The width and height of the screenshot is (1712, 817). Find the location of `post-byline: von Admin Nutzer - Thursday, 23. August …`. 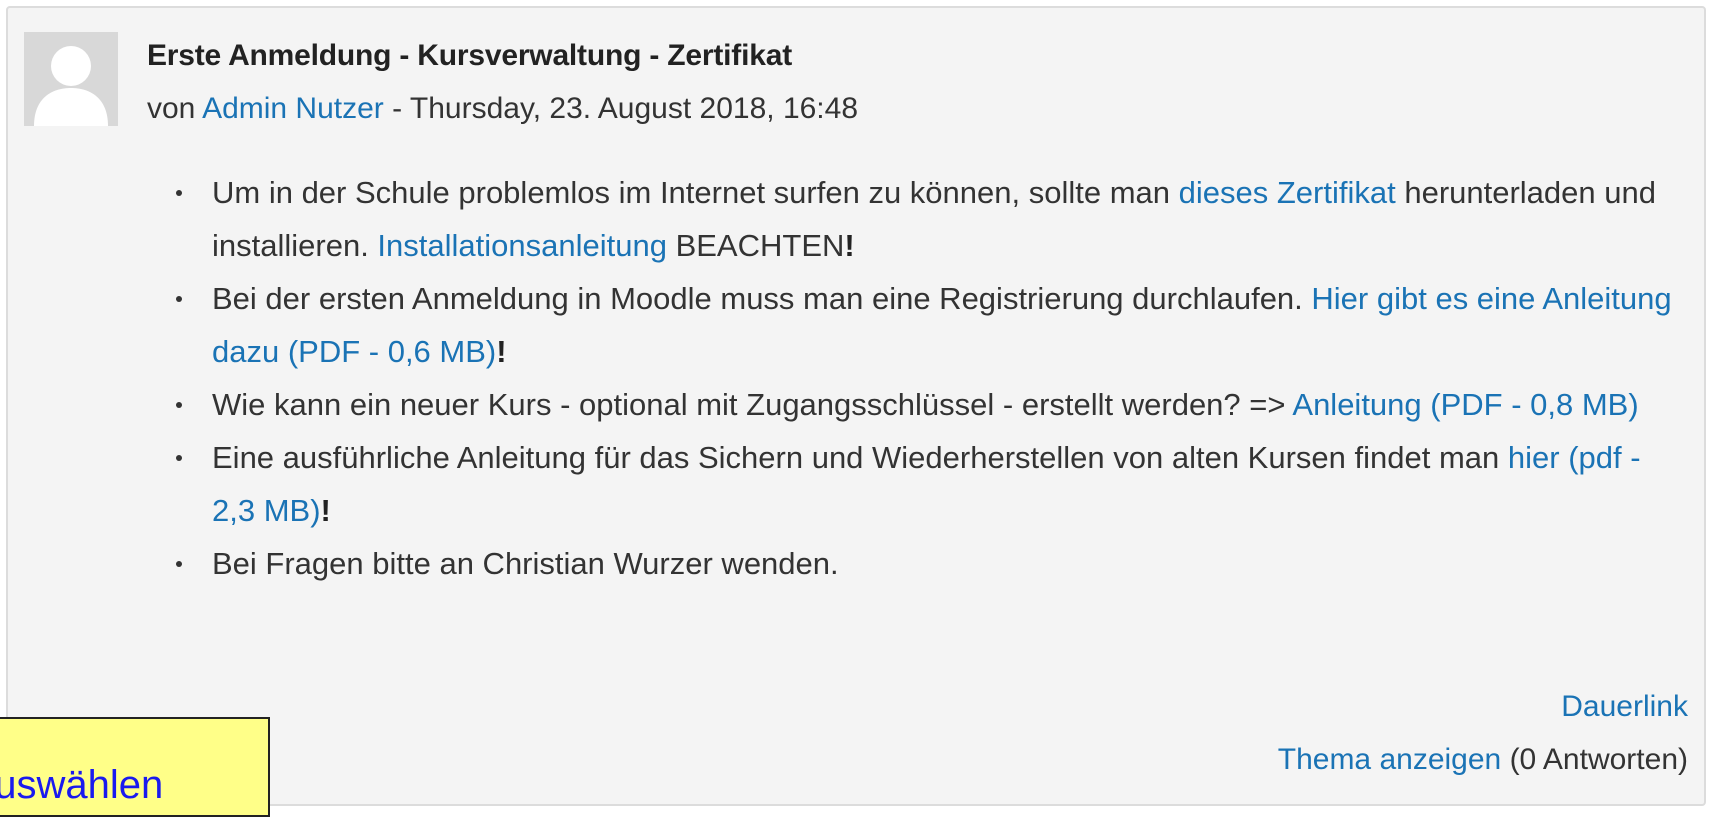

post-byline: von Admin Nutzer - Thursday, 23. August … is located at coordinates (502, 109).